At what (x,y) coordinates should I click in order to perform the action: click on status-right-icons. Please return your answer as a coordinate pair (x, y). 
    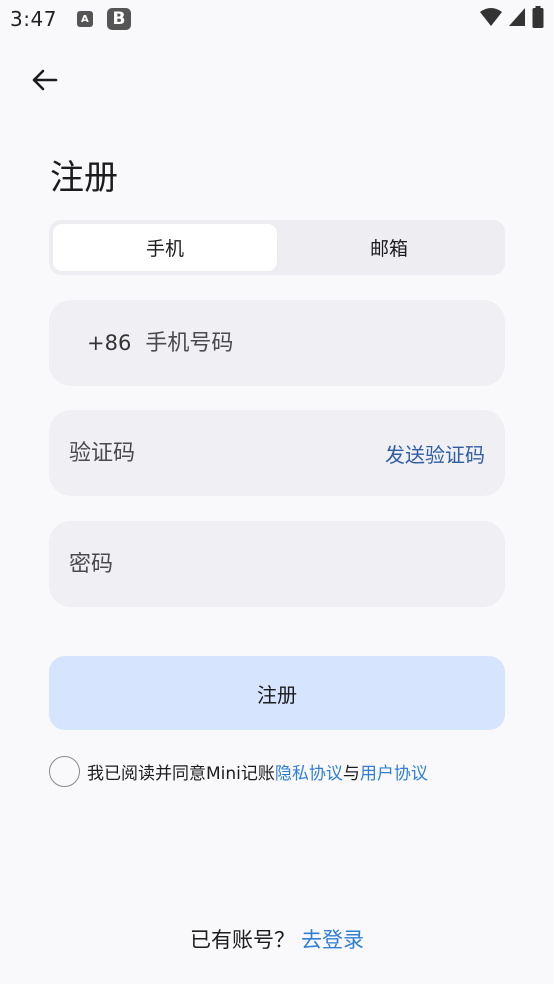
    Looking at the image, I should click on (512, 17).